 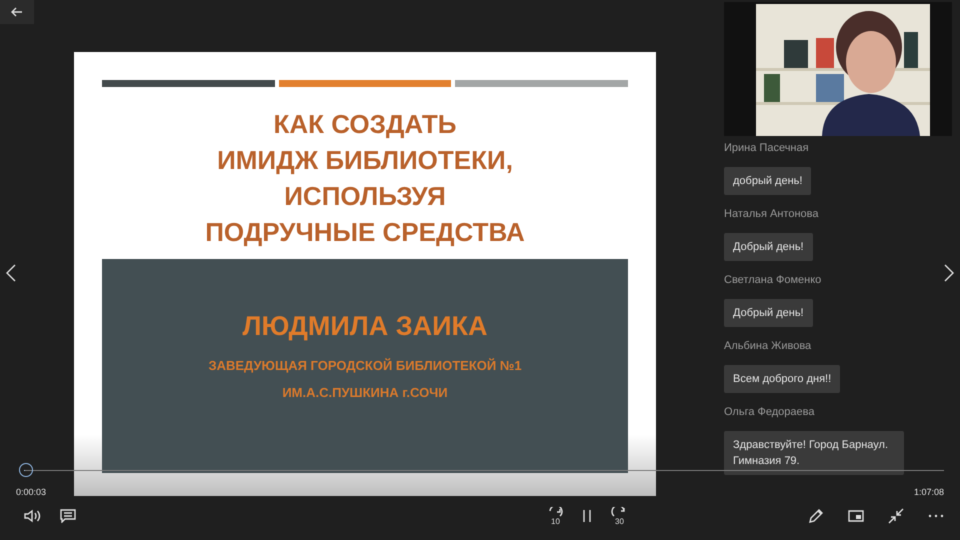 What do you see at coordinates (555, 516) in the screenshot?
I see `skip-back-button: 10` at bounding box center [555, 516].